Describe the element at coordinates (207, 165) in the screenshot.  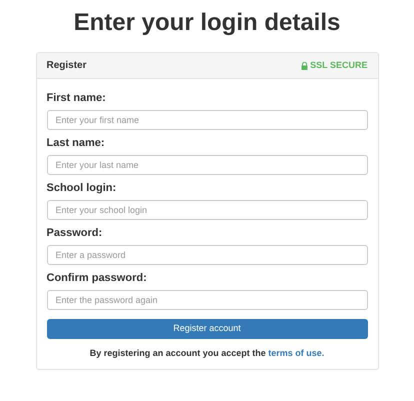
I see `input-field: Enter your last name` at that location.